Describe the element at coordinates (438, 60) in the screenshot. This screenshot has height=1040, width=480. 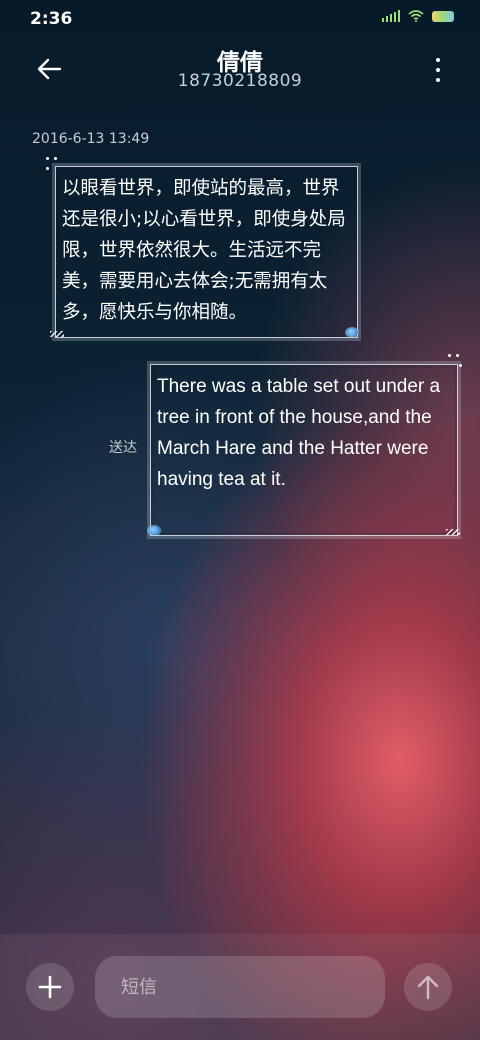
I see `more-vertical-icon` at that location.